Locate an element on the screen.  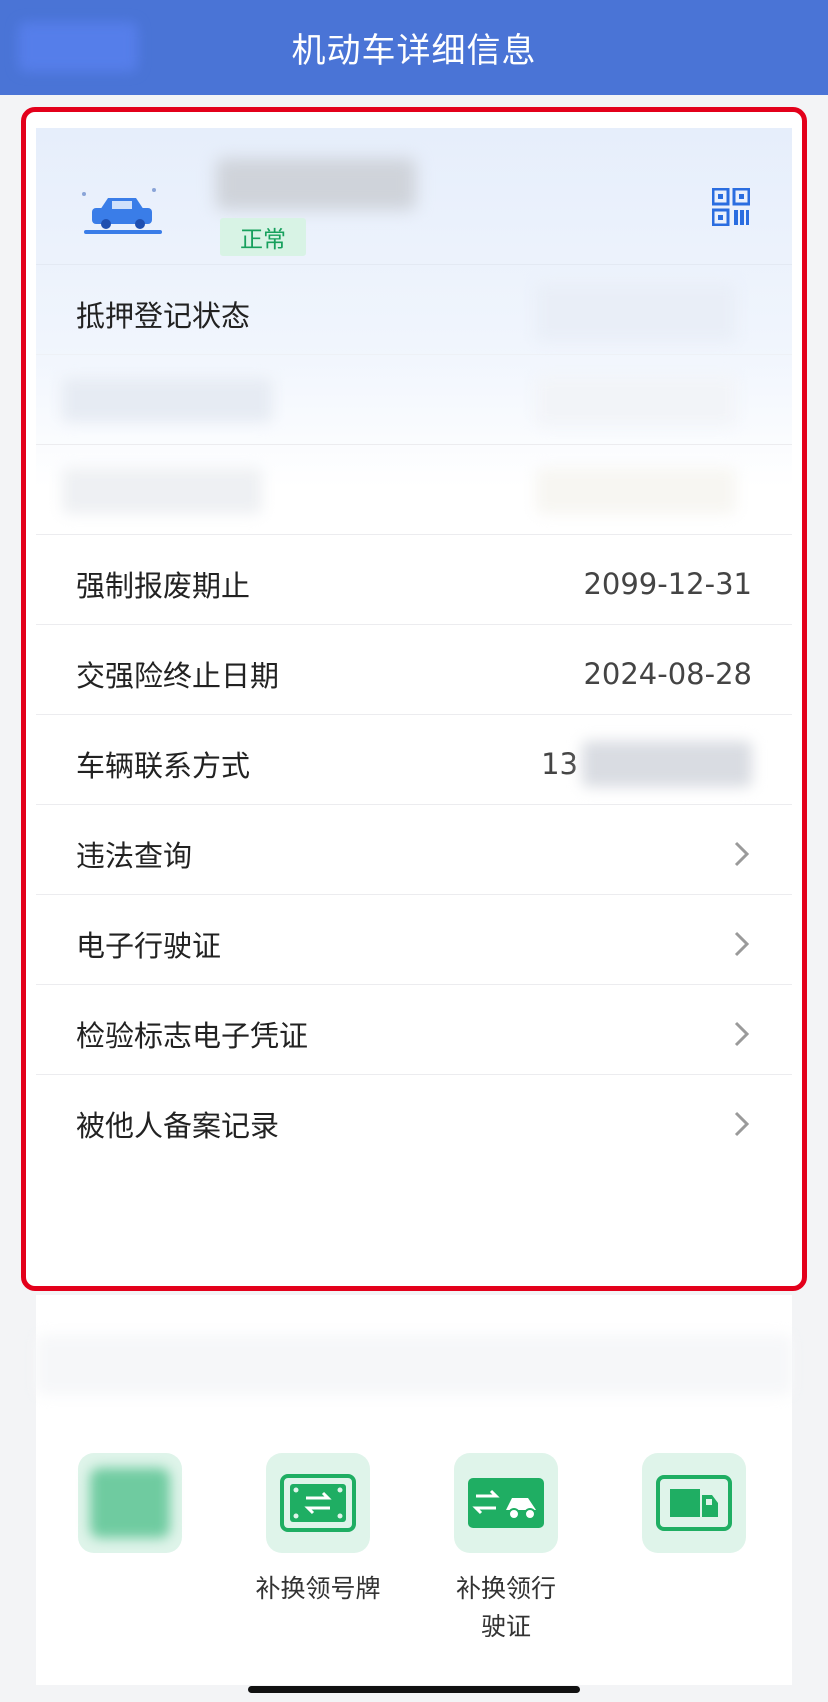
phone-blurred is located at coordinates (667, 763).